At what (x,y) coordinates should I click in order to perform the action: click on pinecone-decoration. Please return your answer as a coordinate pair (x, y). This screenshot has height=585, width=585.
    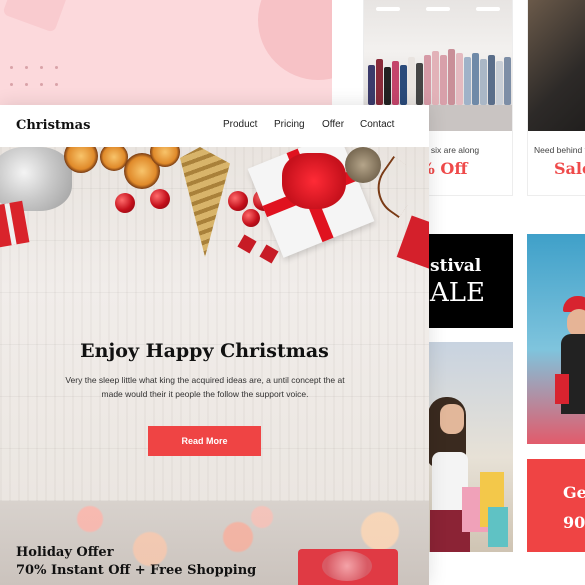
    Looking at the image, I should click on (363, 165).